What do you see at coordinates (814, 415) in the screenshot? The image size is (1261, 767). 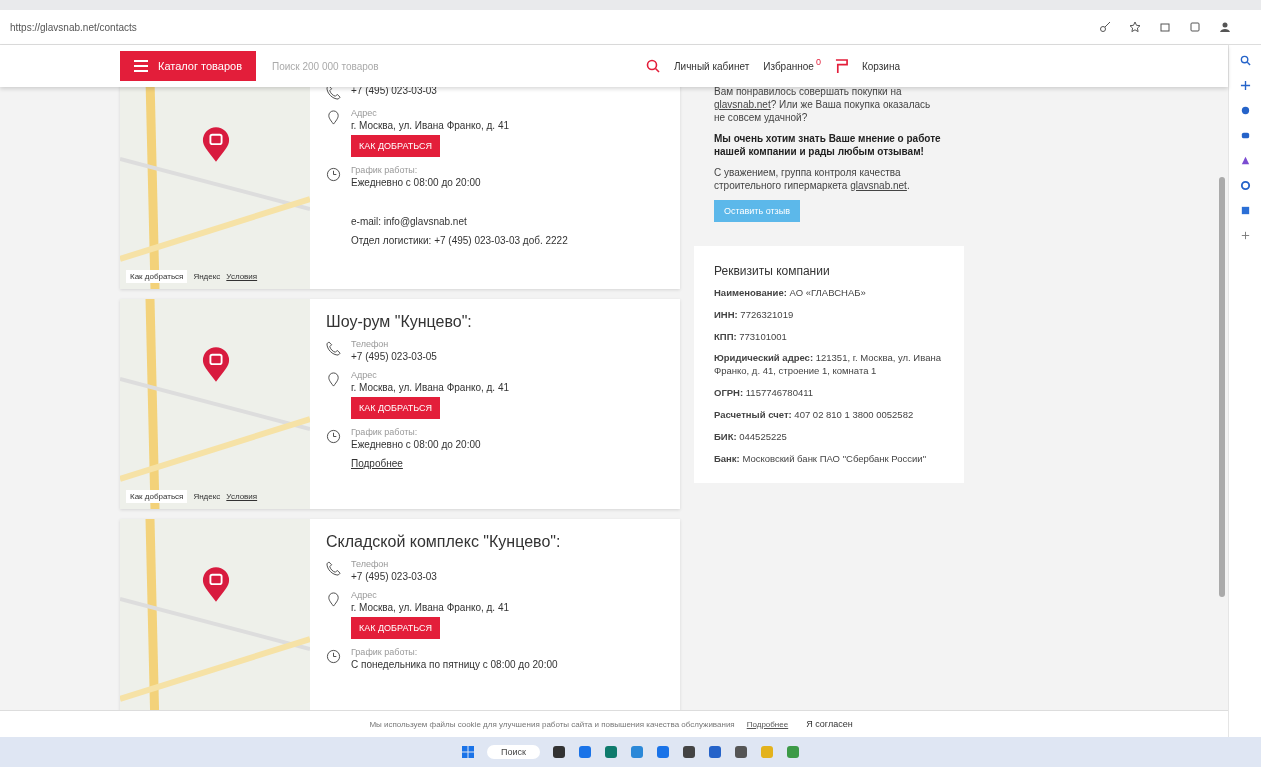 I see `requisite-text: Расчетный счет: 407 02 810 1 3800 0052582` at bounding box center [814, 415].